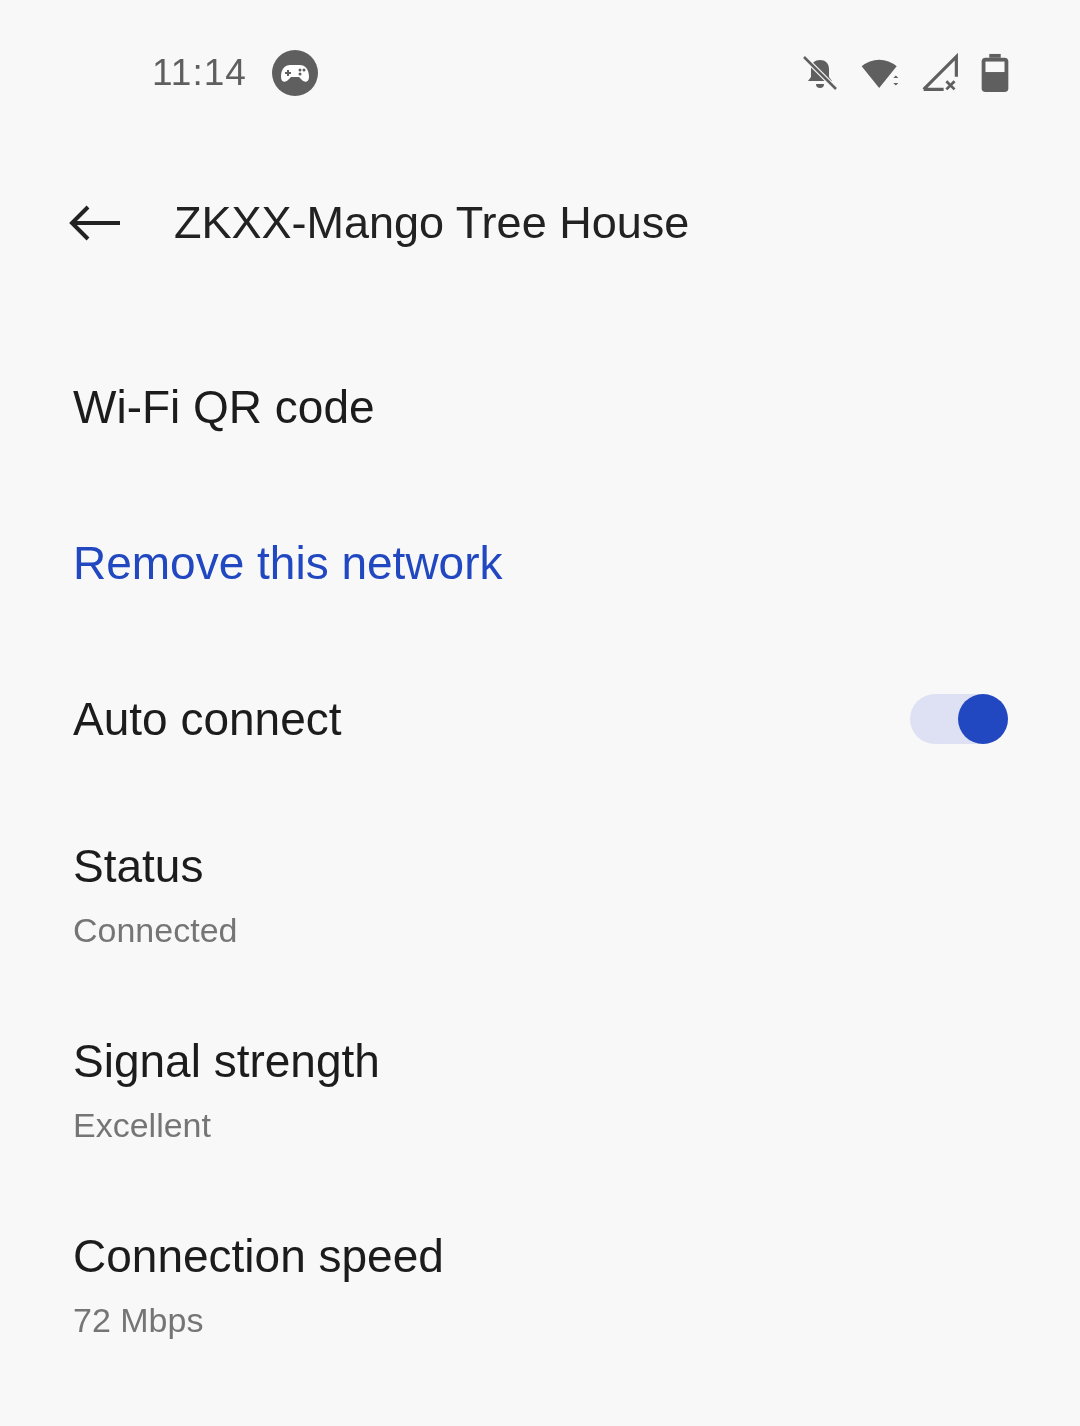  What do you see at coordinates (224, 407) in the screenshot?
I see `menu-item: Wi-Fi QR code` at bounding box center [224, 407].